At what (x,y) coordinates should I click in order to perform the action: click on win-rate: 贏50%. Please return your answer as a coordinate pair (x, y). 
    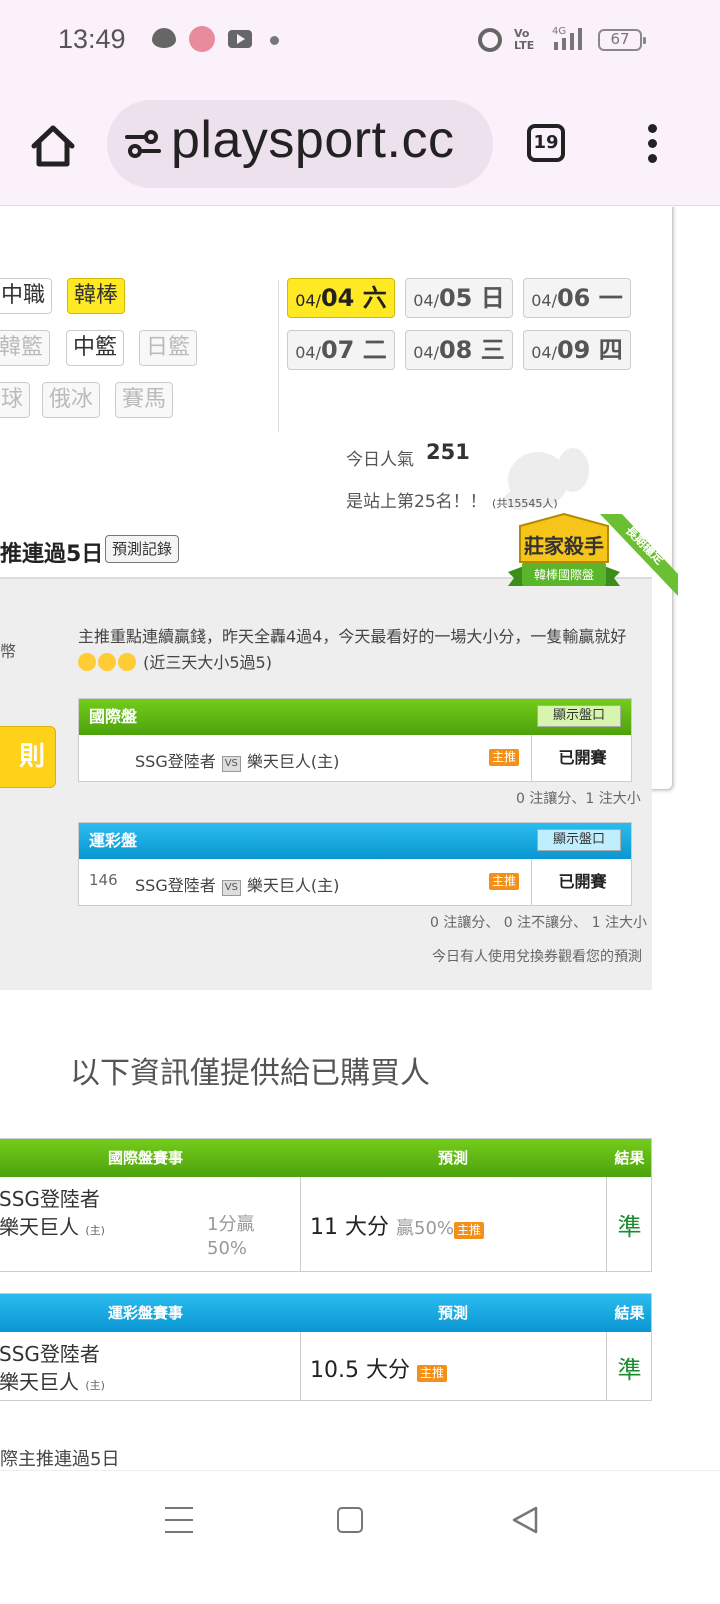
    Looking at the image, I should click on (425, 1228).